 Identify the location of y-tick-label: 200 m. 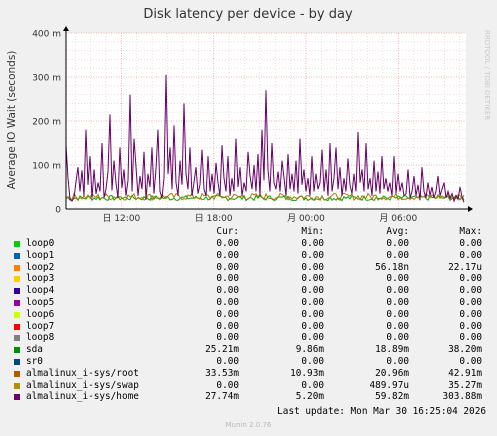
(46, 123).